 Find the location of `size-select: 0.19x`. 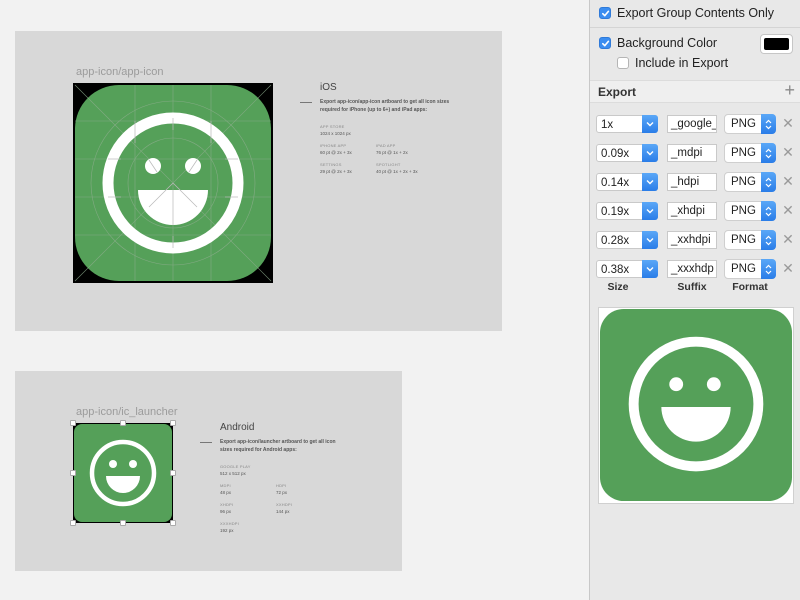

size-select: 0.19x is located at coordinates (627, 211).